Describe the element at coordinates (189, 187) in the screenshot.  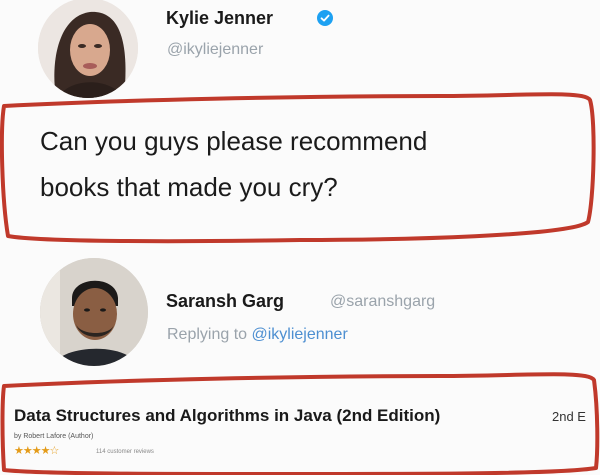
I see `tweet-text-line-2: books that made you cry?` at that location.